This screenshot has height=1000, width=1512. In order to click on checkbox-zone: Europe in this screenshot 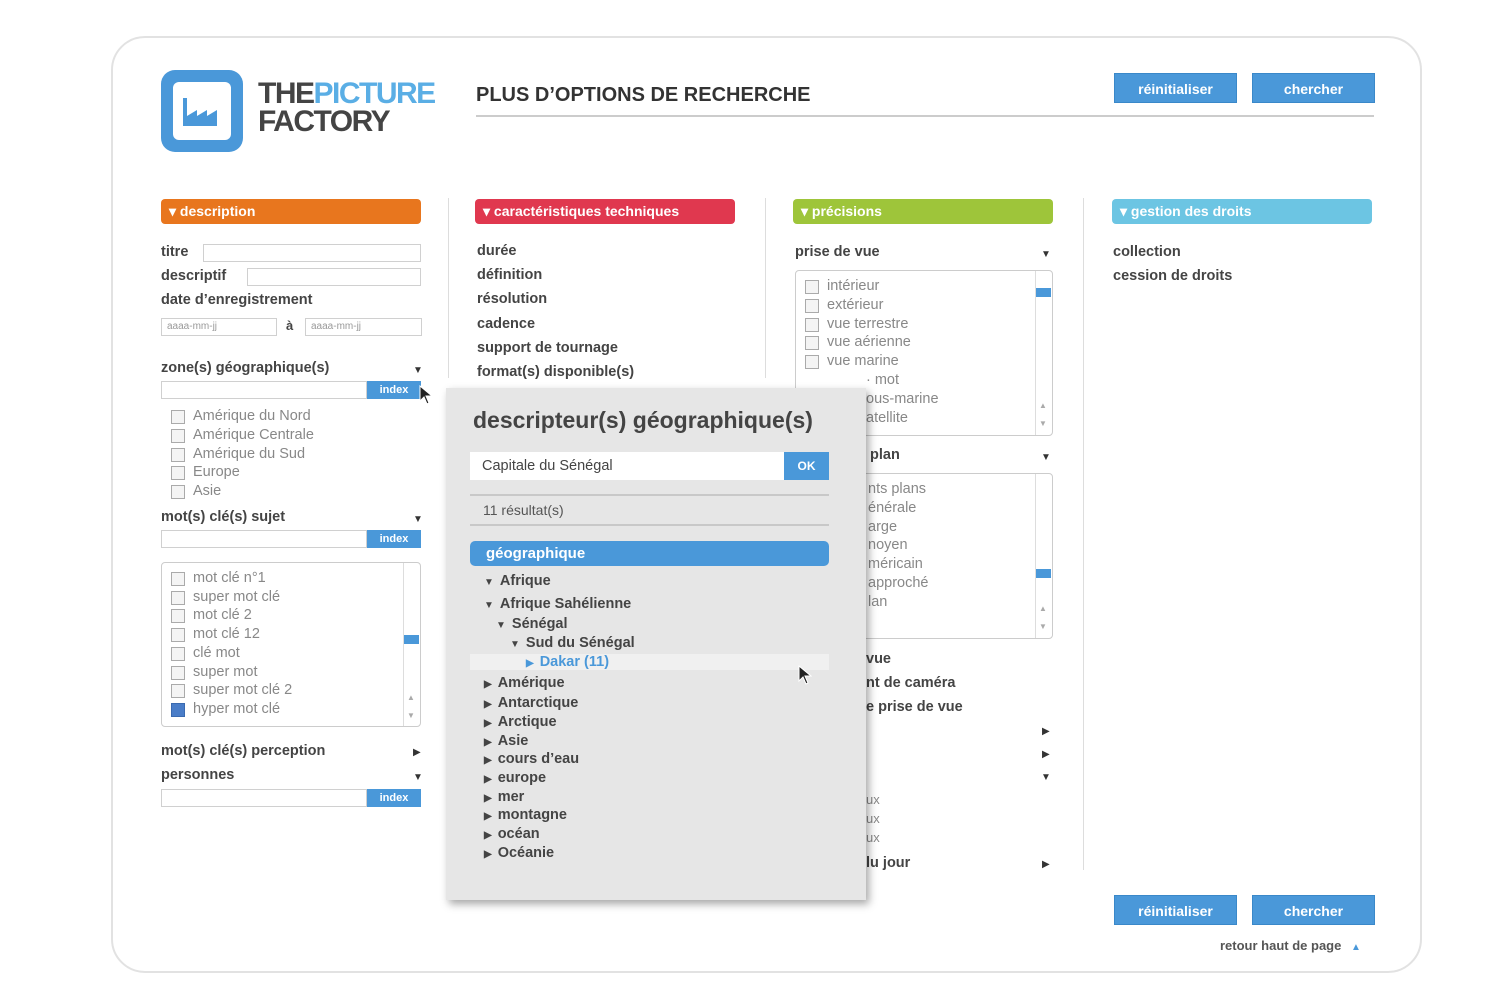, I will do `click(205, 472)`.